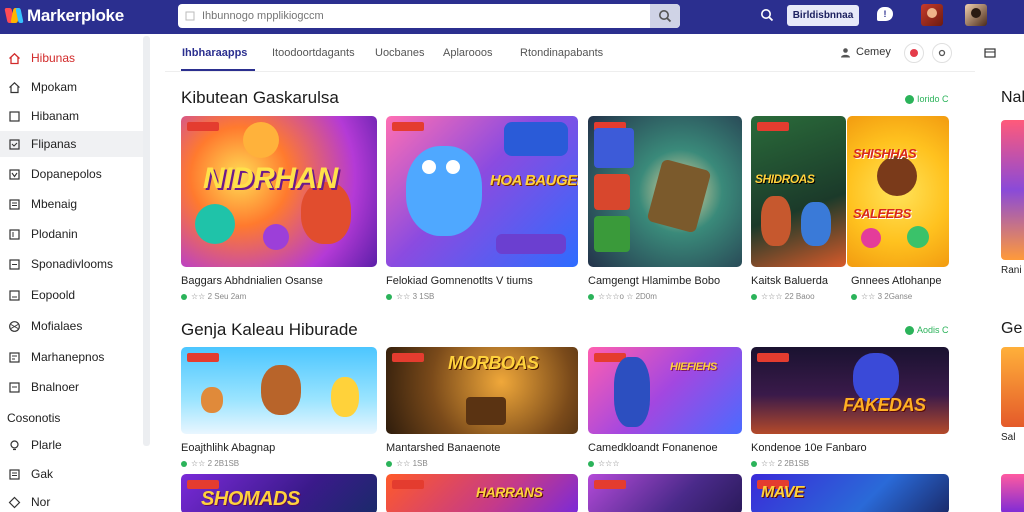 Image resolution: width=1024 pixels, height=512 pixels. What do you see at coordinates (34, 418) in the screenshot?
I see `sidebar-section-label: Cosonotis` at bounding box center [34, 418].